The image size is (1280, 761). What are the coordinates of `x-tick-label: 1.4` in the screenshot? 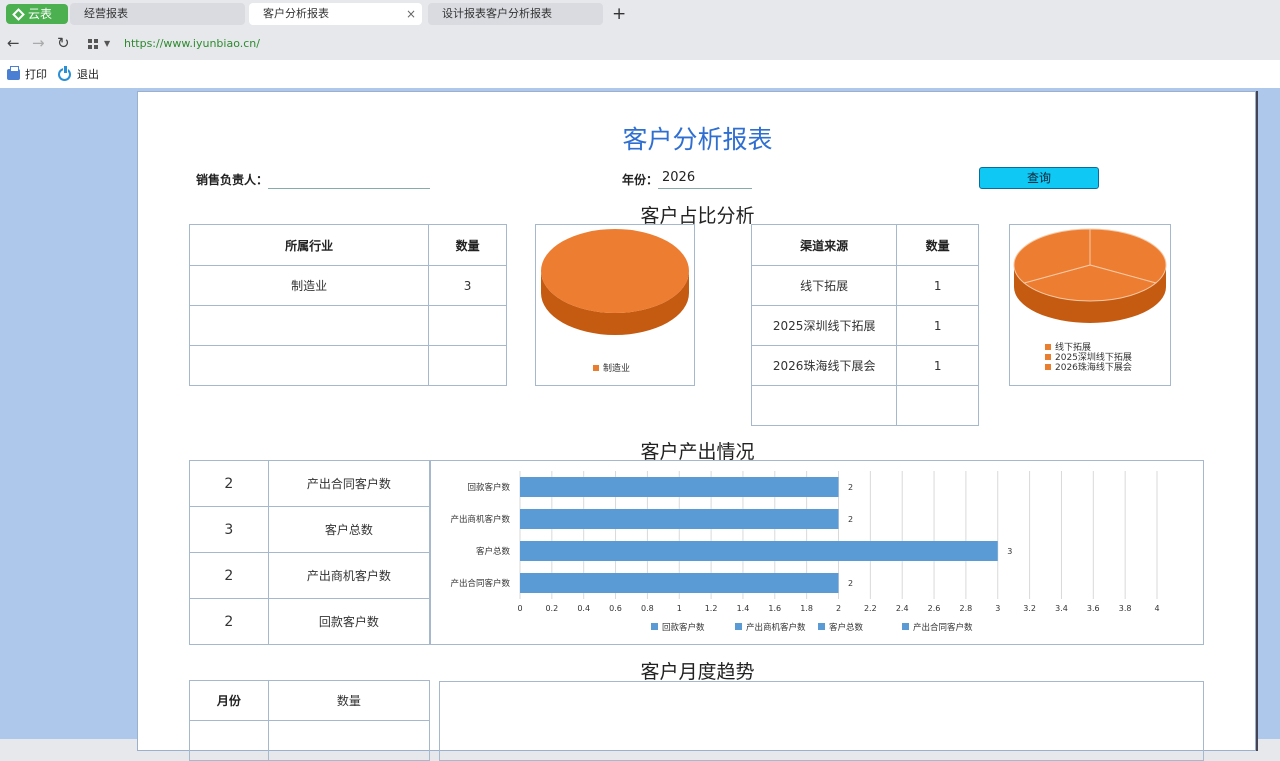 It's located at (743, 608).